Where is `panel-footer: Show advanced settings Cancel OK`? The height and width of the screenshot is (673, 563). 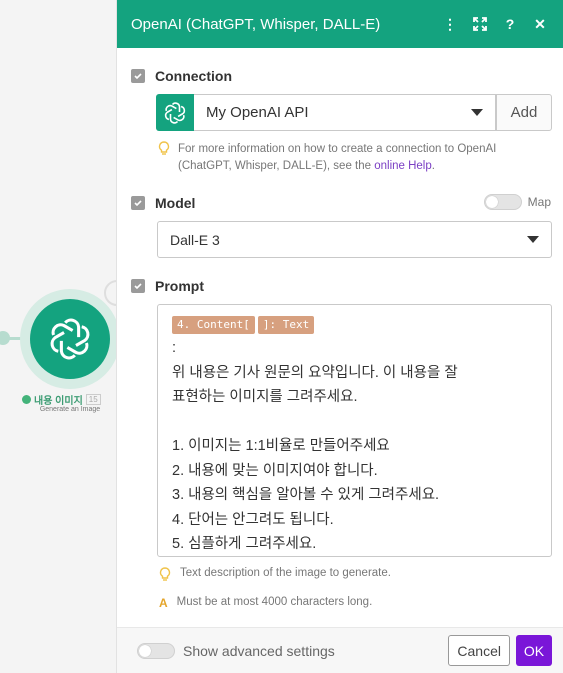 panel-footer: Show advanced settings Cancel OK is located at coordinates (340, 650).